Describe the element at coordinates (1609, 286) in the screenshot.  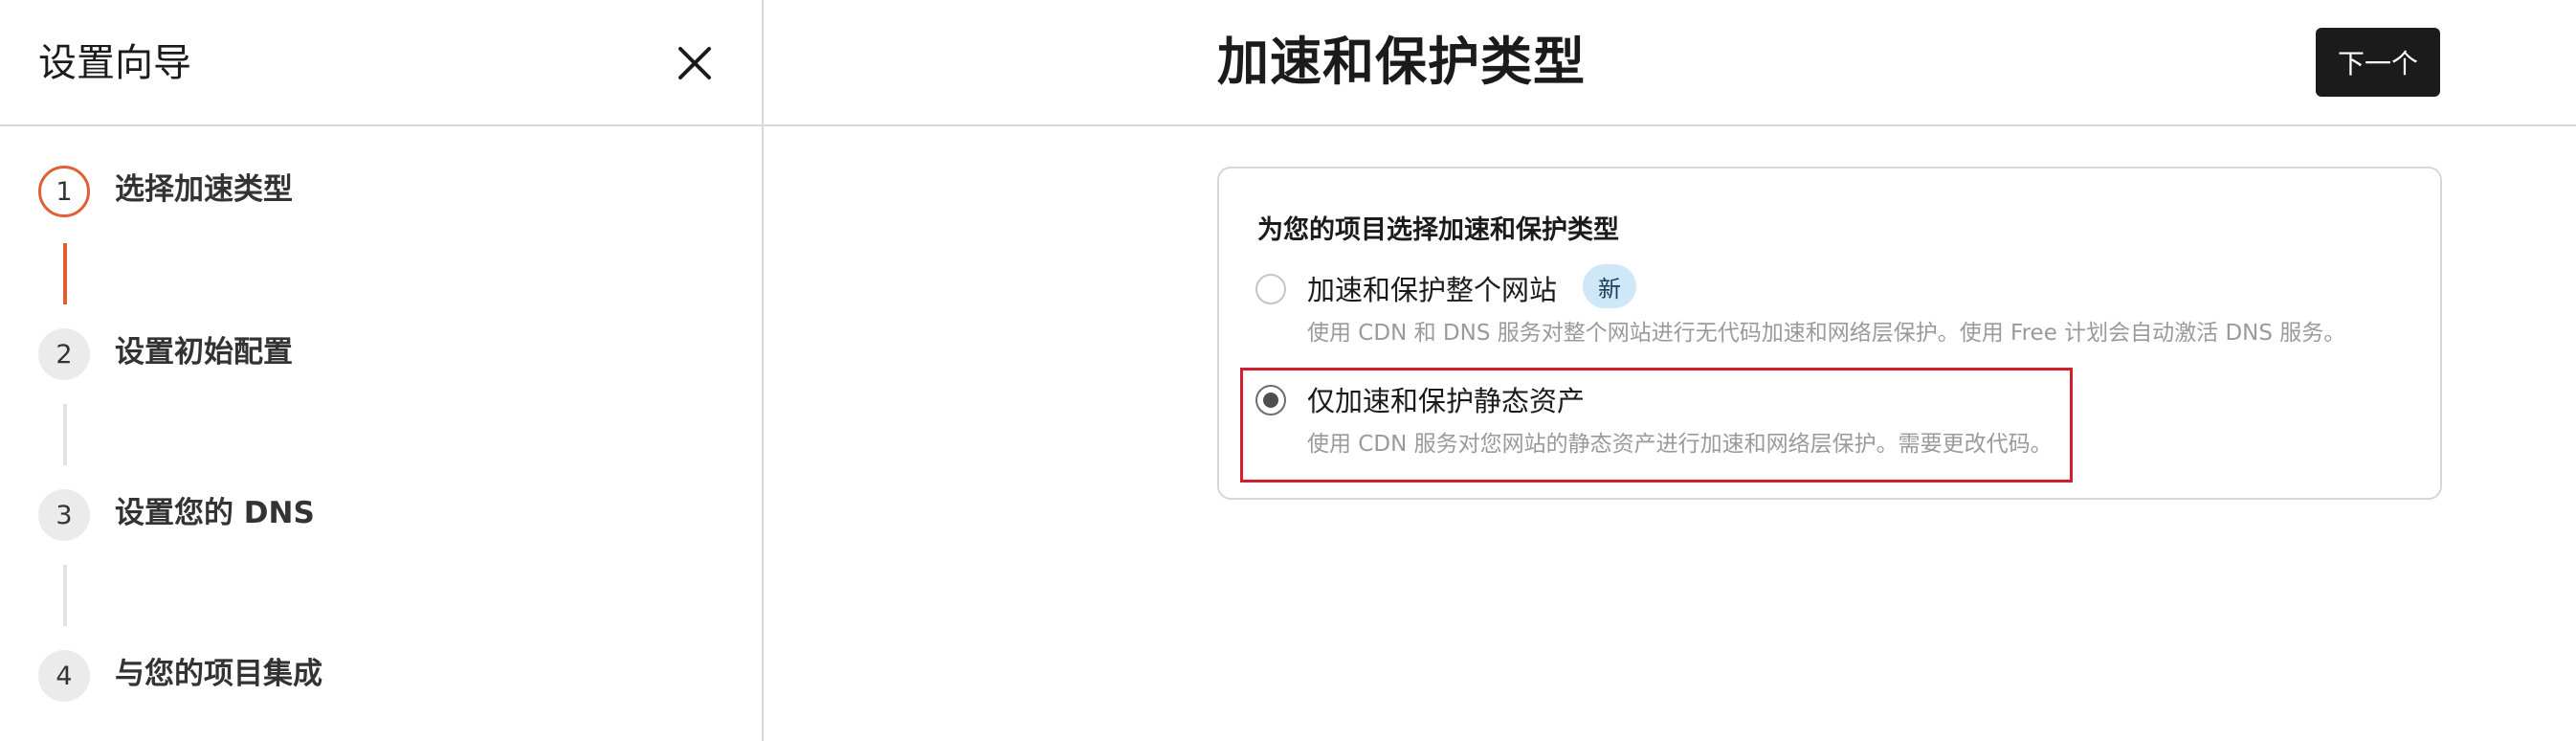
I see `new-badge: 新` at that location.